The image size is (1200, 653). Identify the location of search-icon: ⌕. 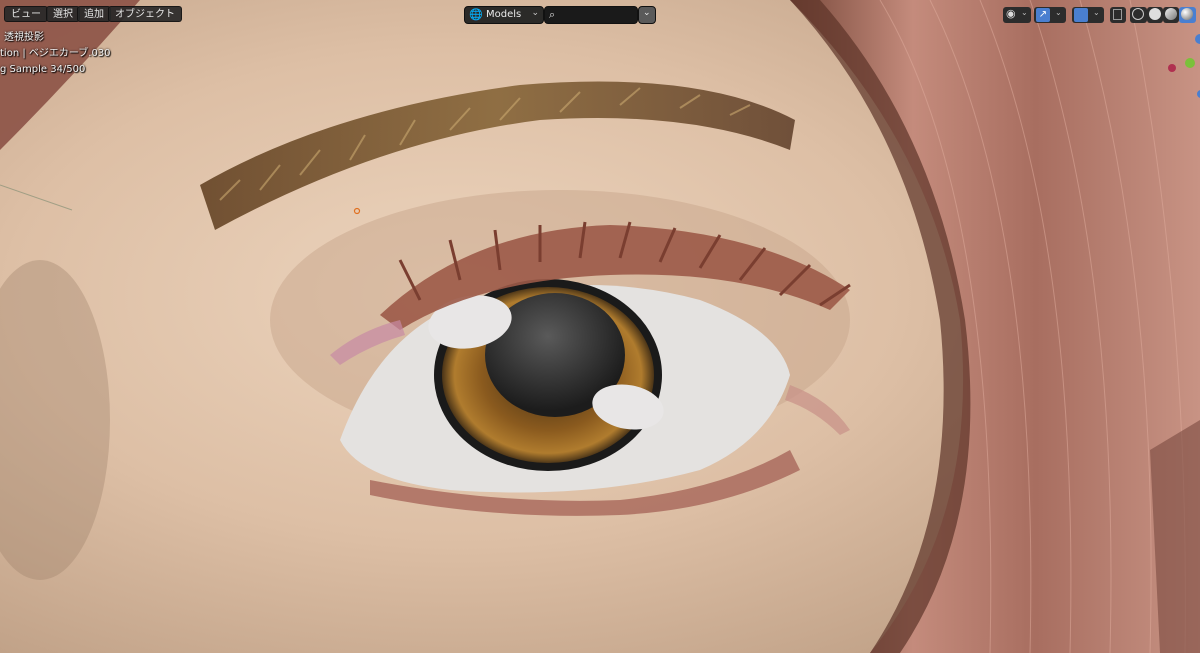
(552, 14).